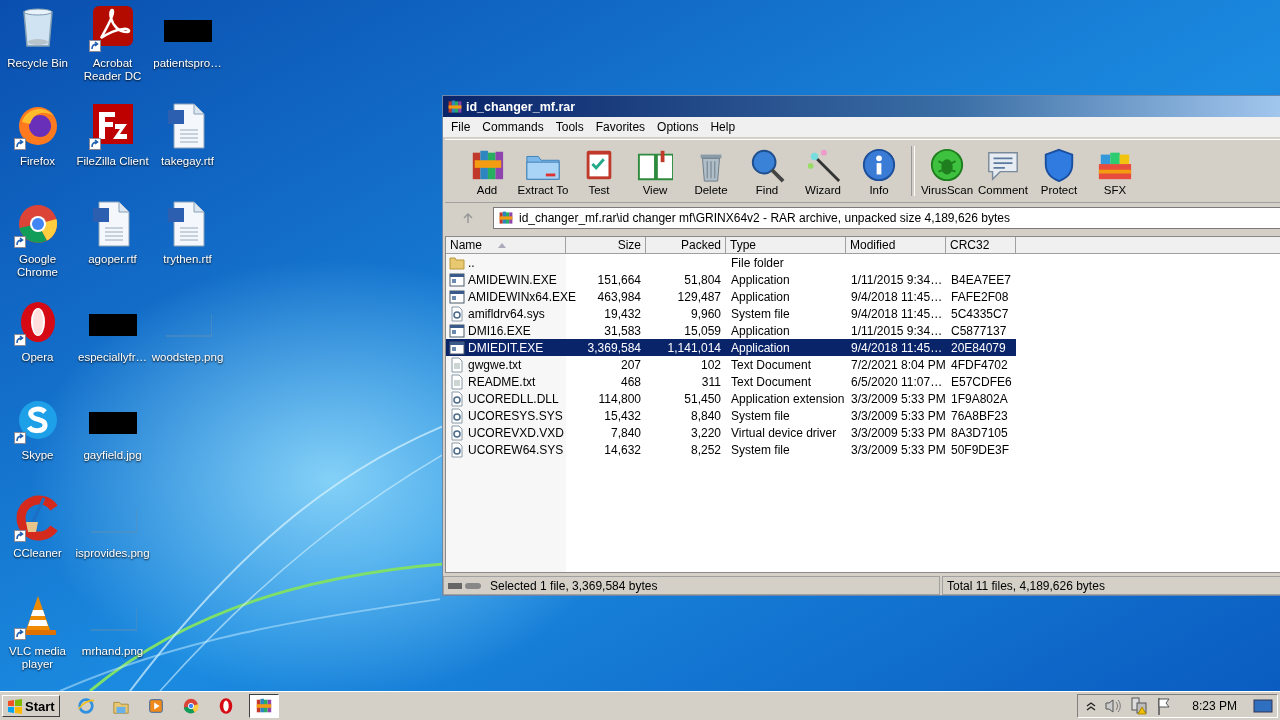 The height and width of the screenshot is (720, 1280). Describe the element at coordinates (263, 706) in the screenshot. I see `taskbar-button` at that location.